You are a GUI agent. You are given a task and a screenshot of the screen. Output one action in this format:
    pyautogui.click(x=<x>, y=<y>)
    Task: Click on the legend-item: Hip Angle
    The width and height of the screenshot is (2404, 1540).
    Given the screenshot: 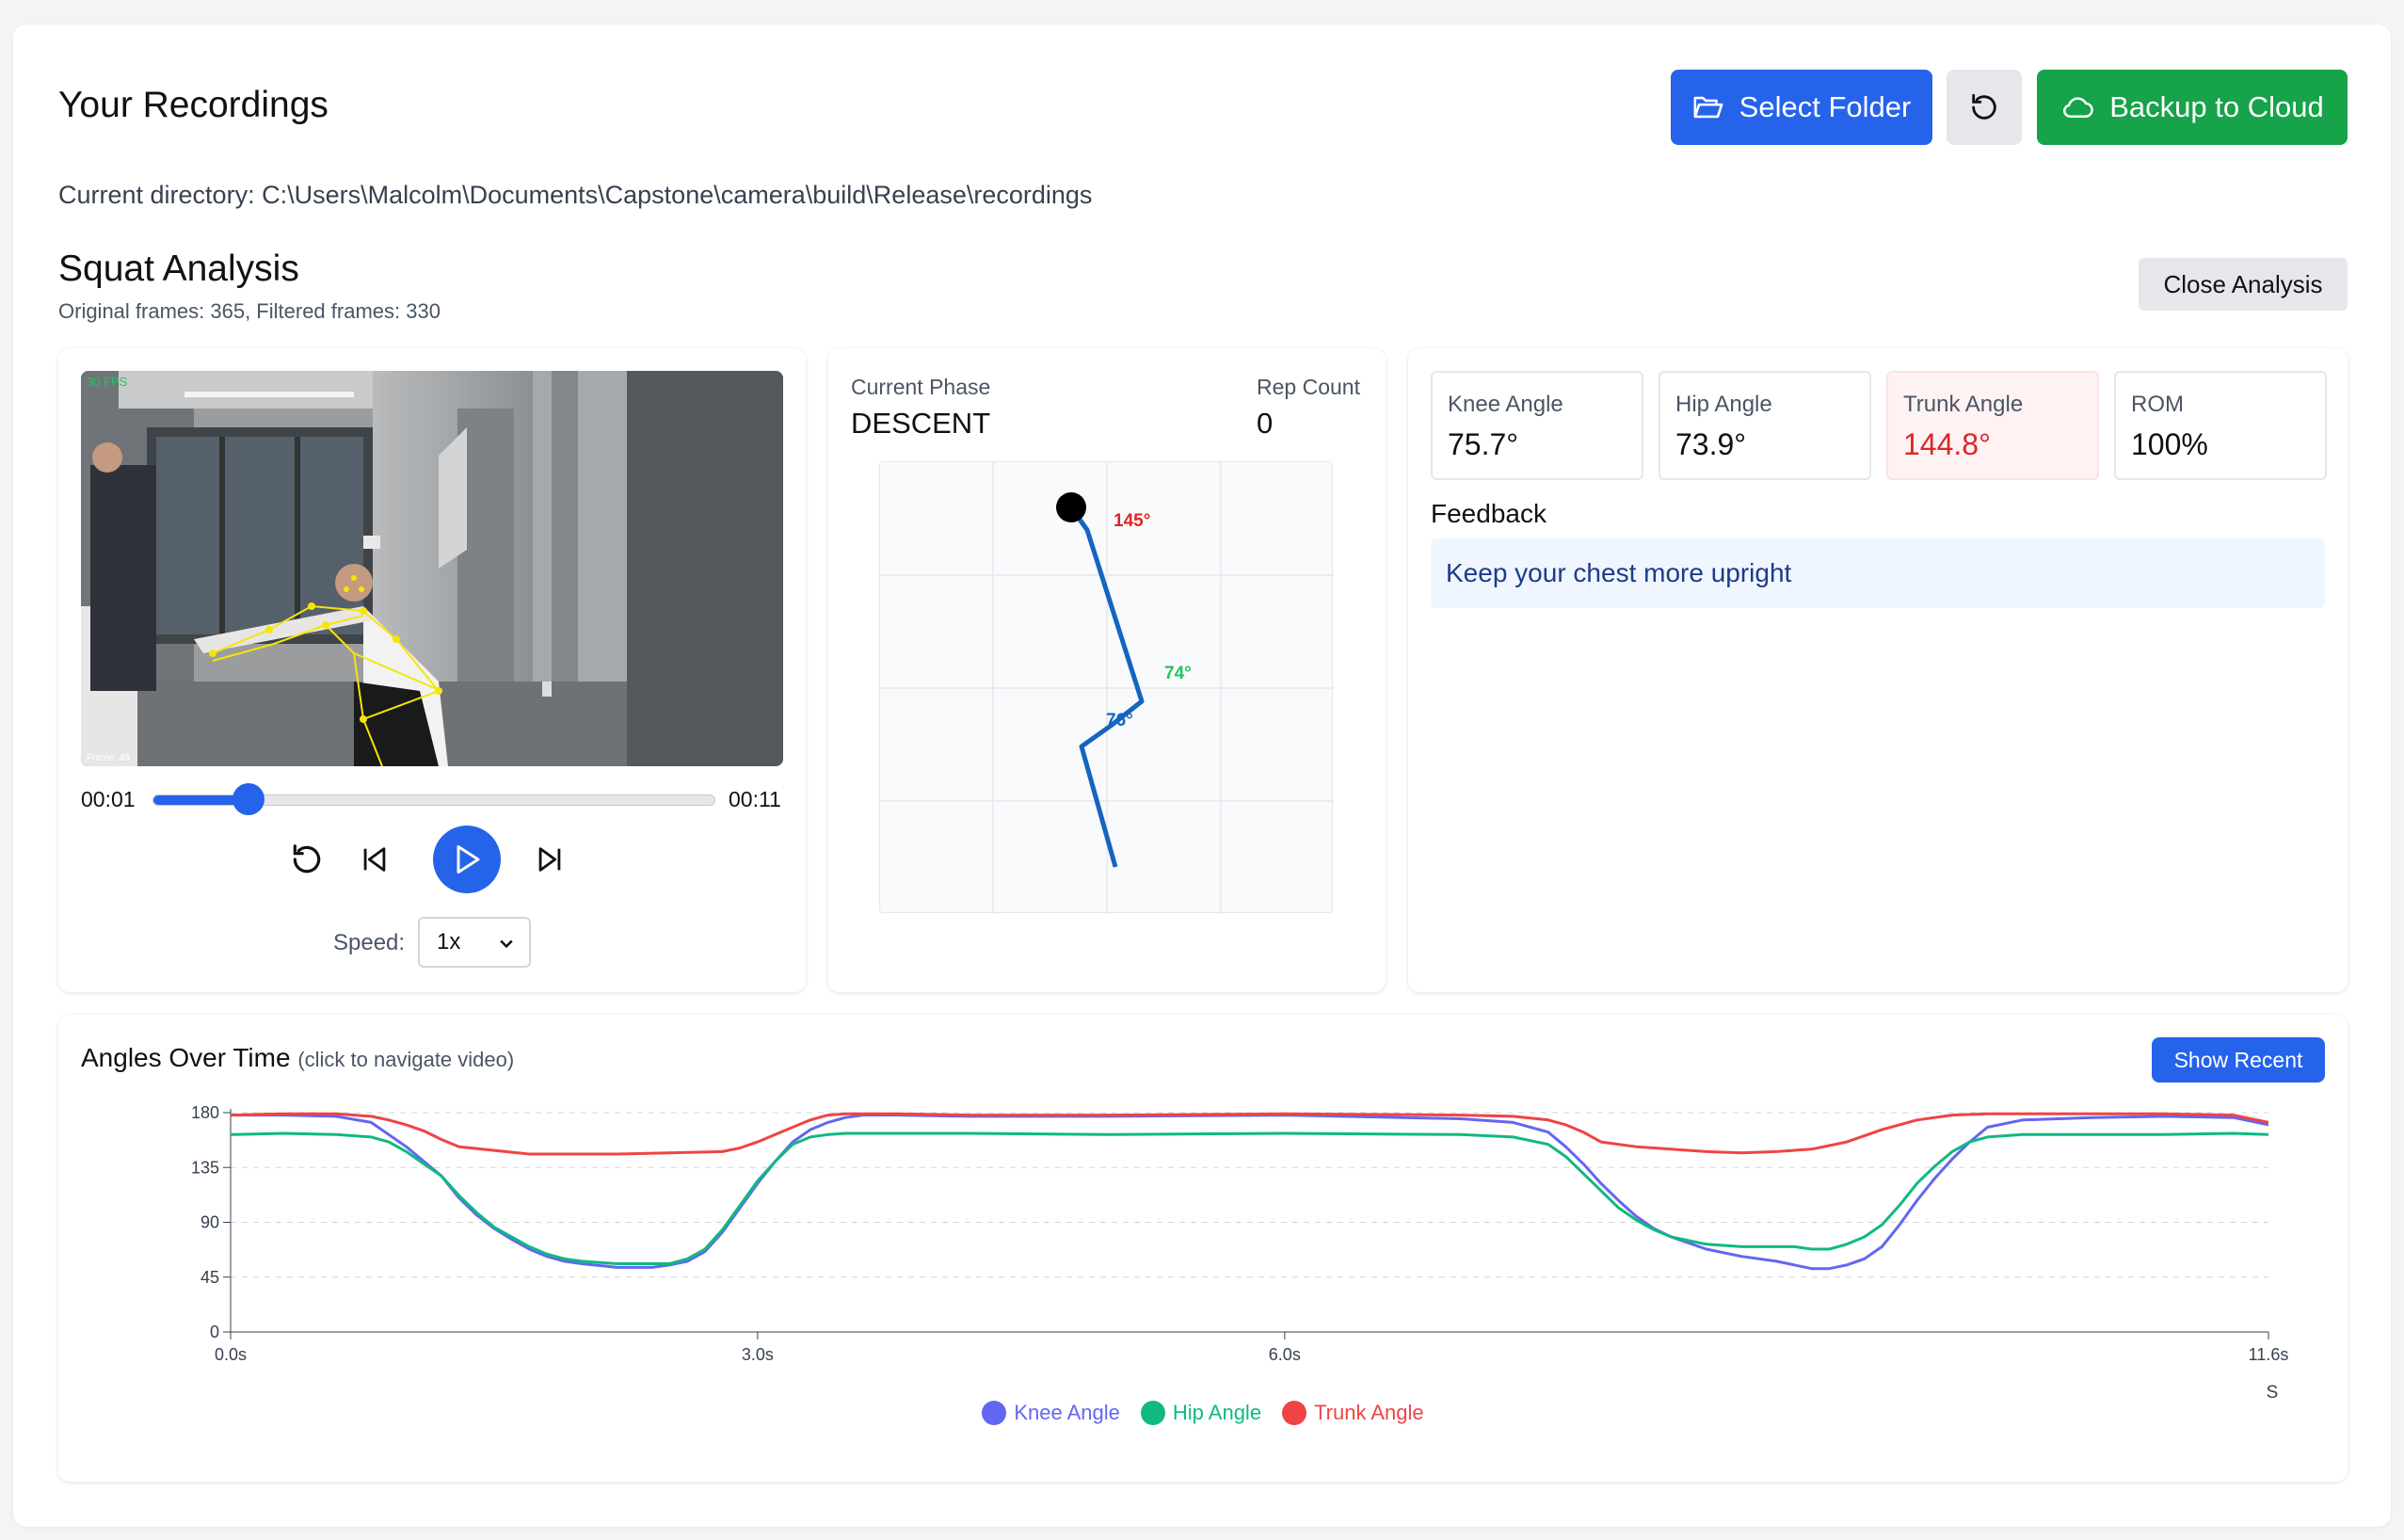 What is the action you would take?
    pyautogui.click(x=1201, y=1413)
    